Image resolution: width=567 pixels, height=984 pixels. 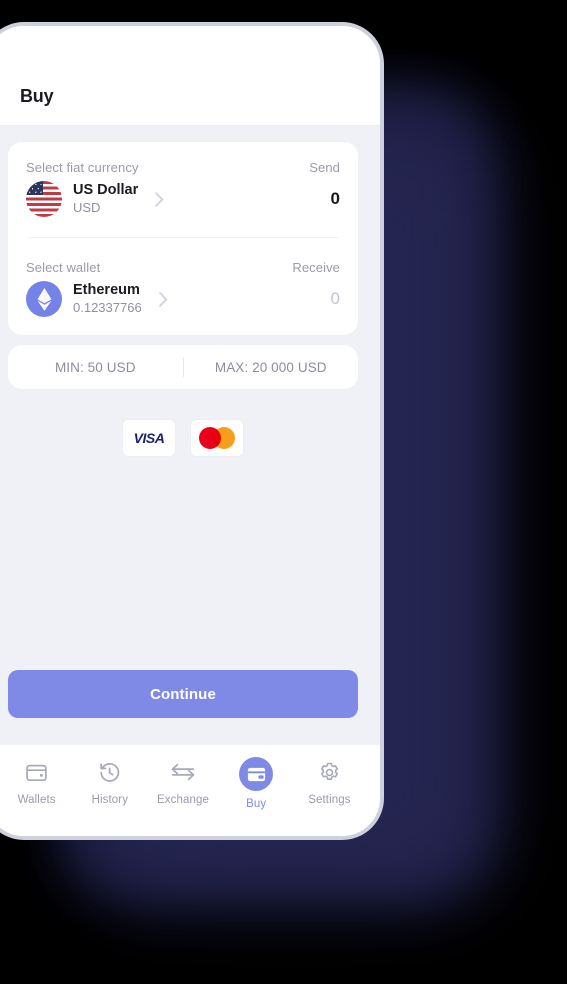 I want to click on mastercard-option, so click(x=217, y=438).